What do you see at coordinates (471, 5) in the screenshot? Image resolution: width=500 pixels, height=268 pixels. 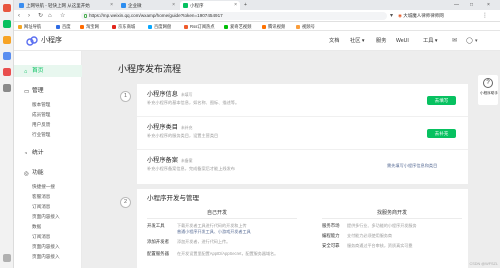 I see `maximize-icon: □` at bounding box center [471, 5].